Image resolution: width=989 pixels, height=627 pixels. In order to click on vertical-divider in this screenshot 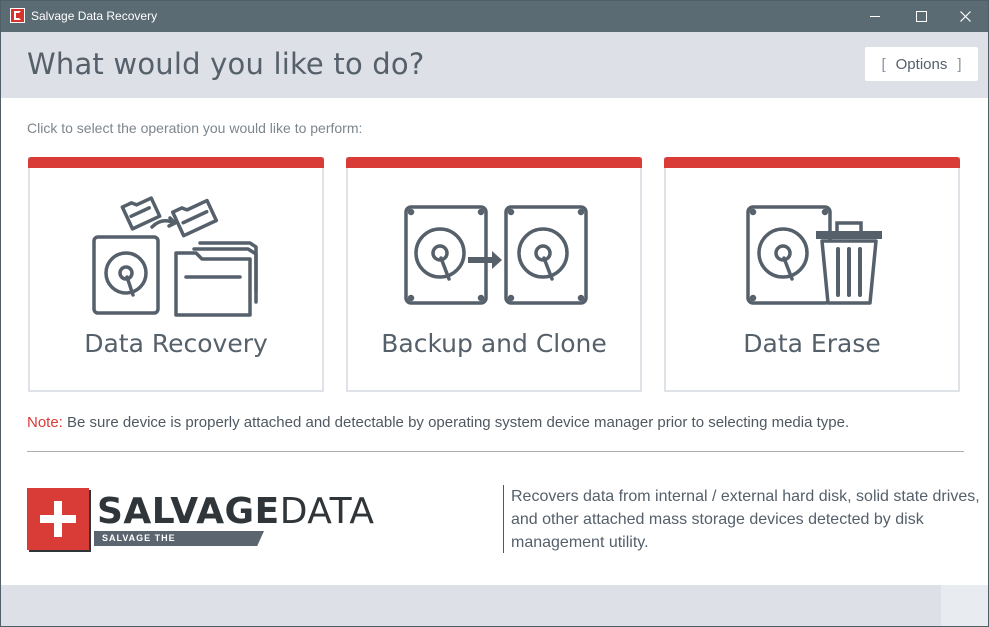, I will do `click(503, 519)`.